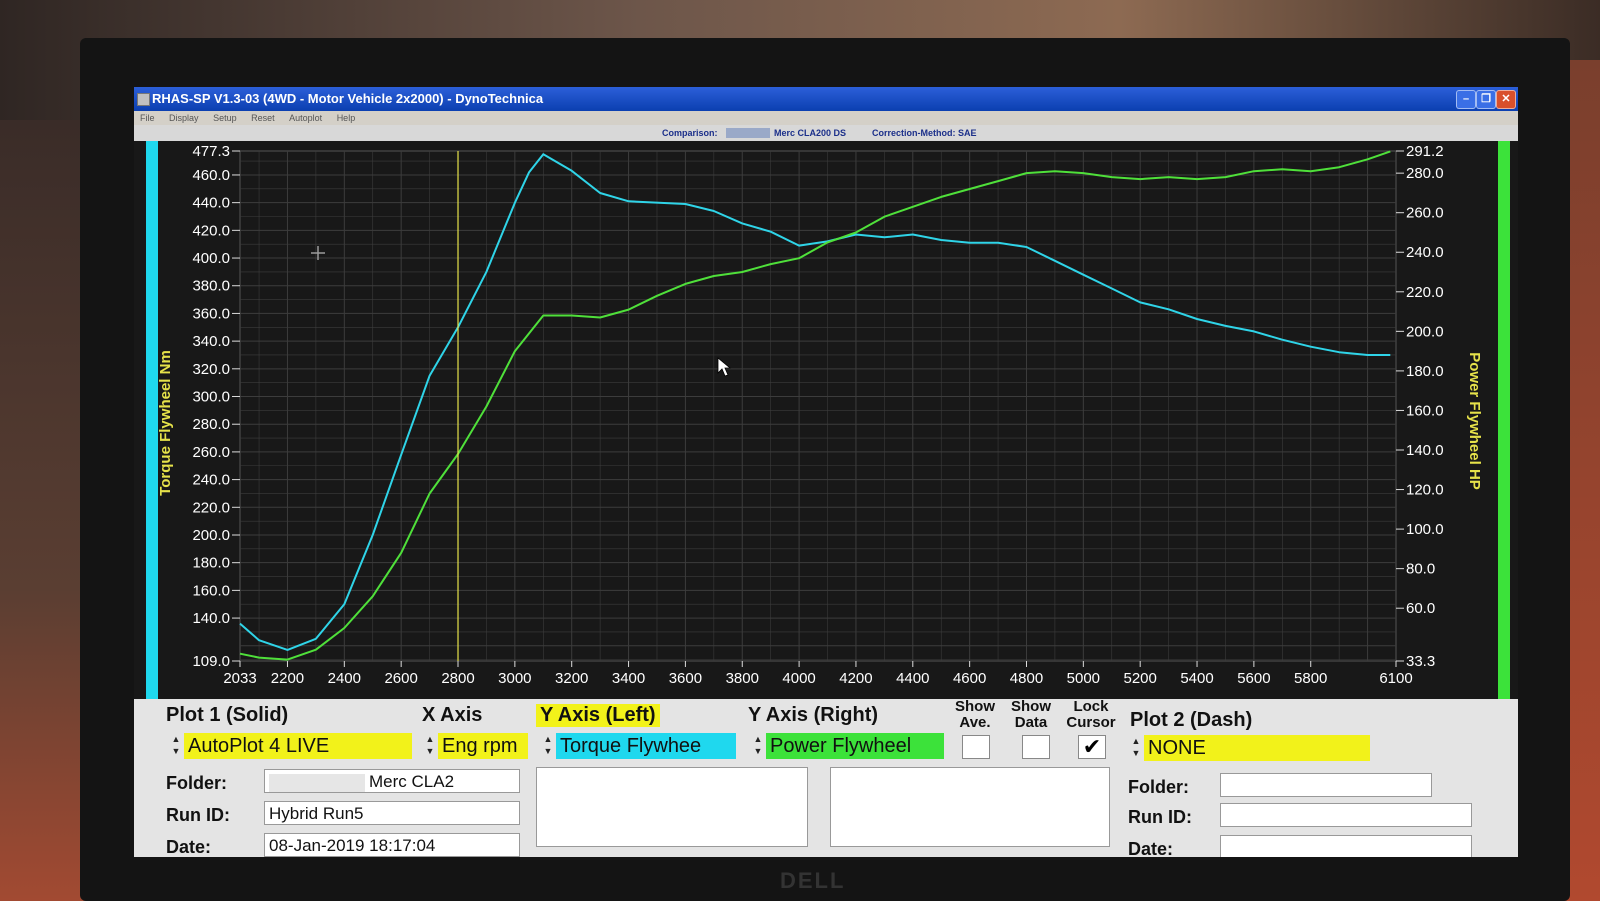 The height and width of the screenshot is (901, 1600). I want to click on plot2-label: Plot 2 (Dash), so click(1191, 720).